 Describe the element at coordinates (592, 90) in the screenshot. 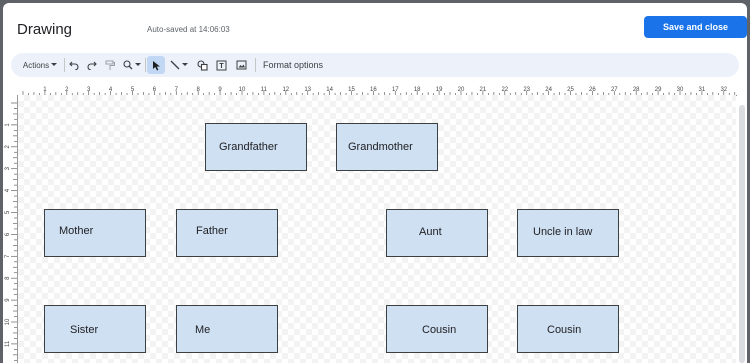

I see `ruler-label: 26` at that location.